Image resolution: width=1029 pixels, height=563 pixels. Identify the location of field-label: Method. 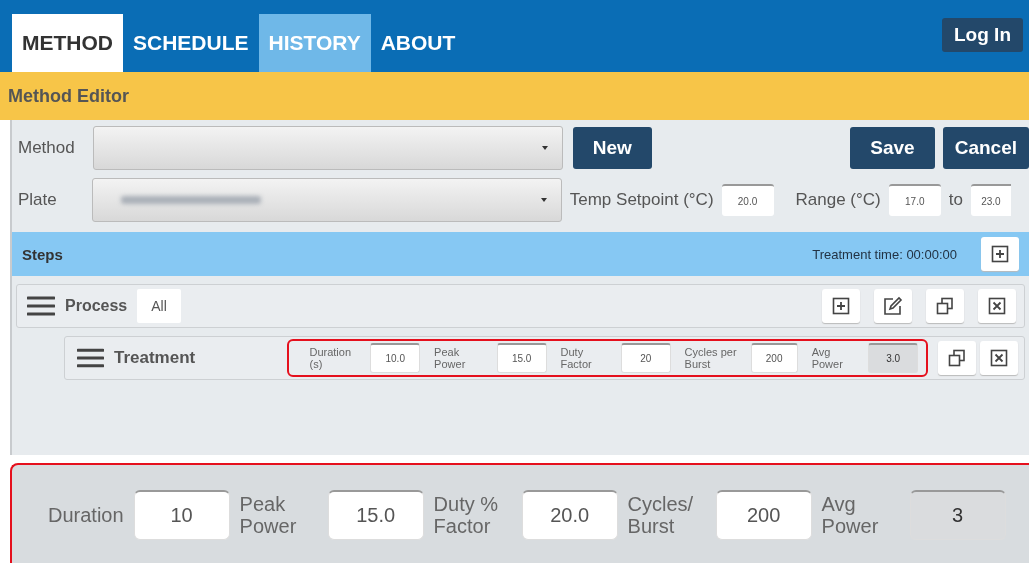
(46, 148).